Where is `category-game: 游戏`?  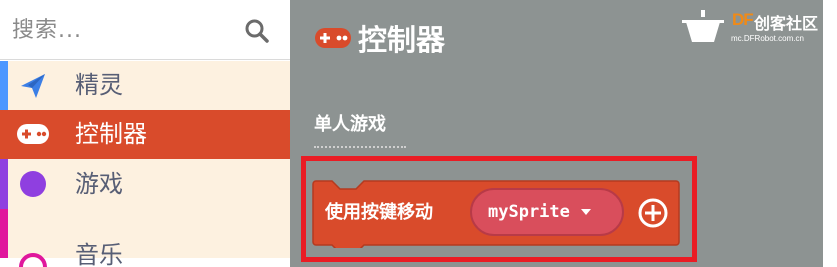
category-game: 游戏 is located at coordinates (145, 184).